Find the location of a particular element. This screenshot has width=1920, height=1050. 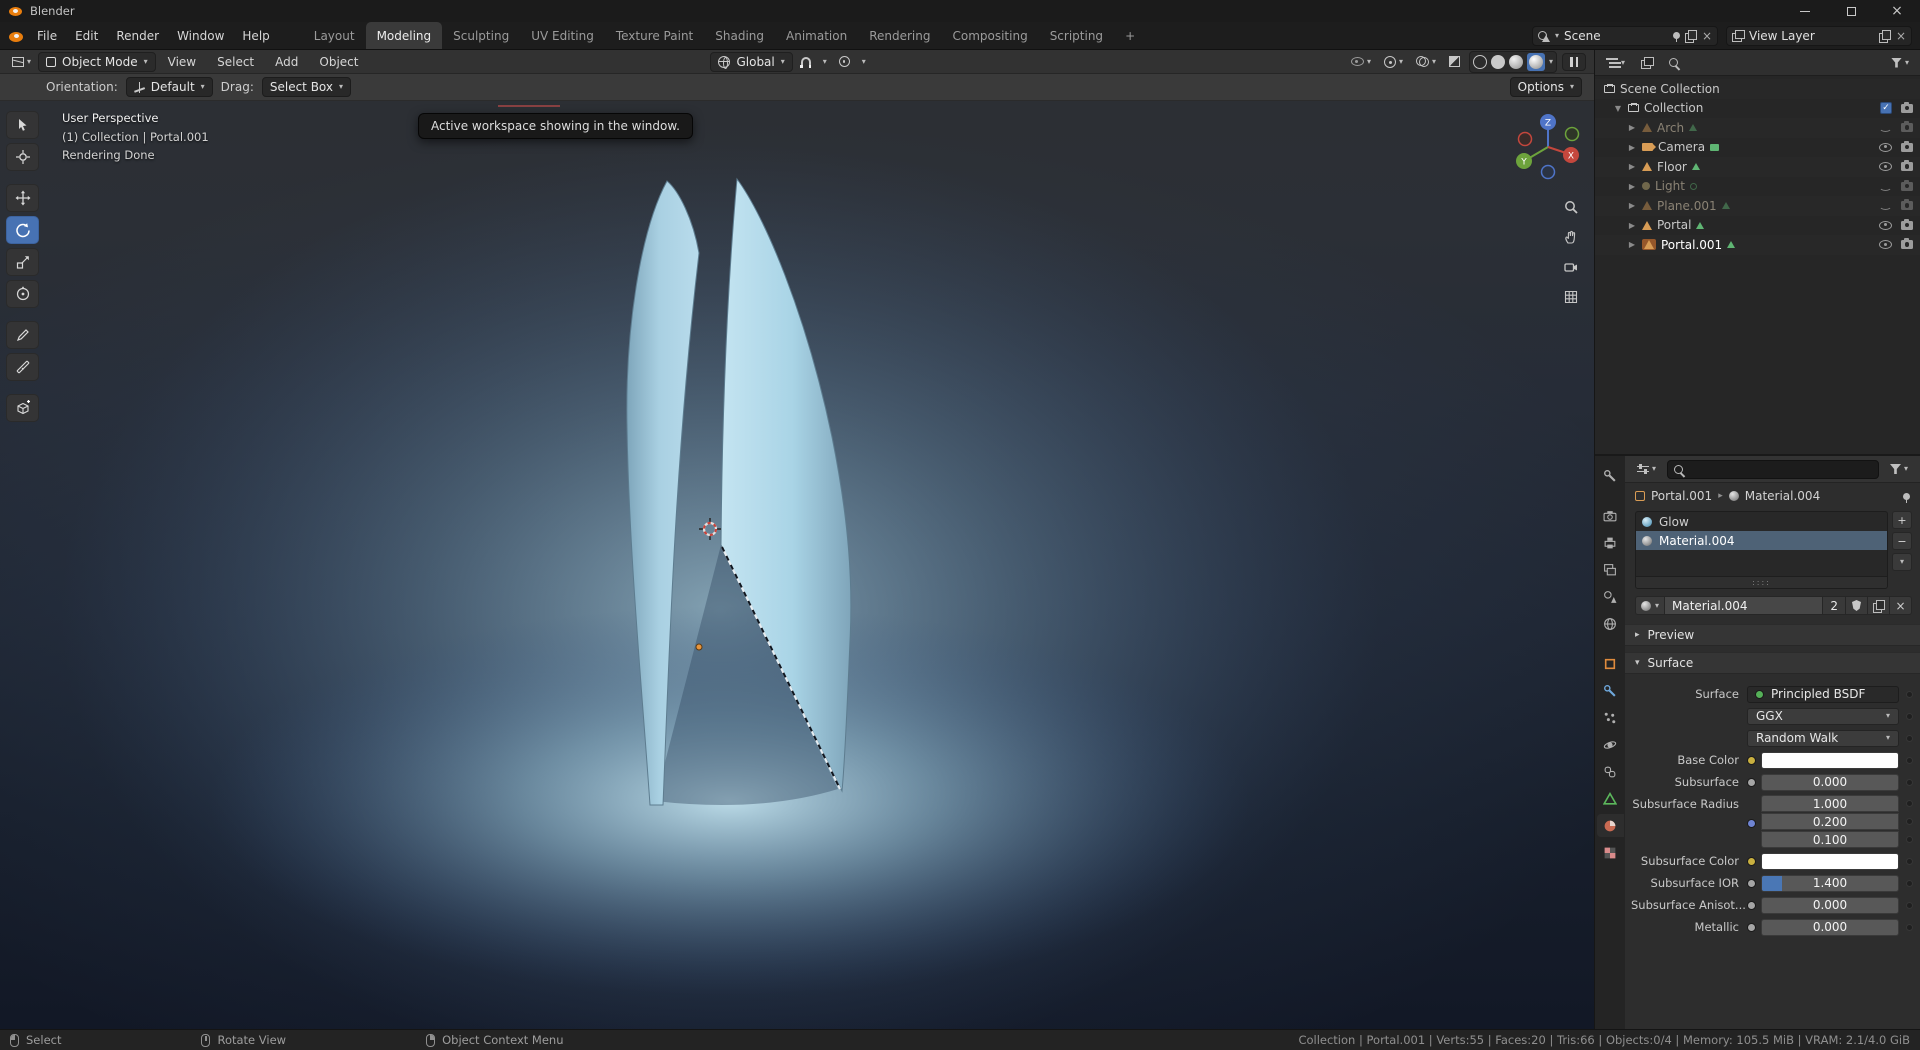

add-material-slot-button: + is located at coordinates (1902, 520).